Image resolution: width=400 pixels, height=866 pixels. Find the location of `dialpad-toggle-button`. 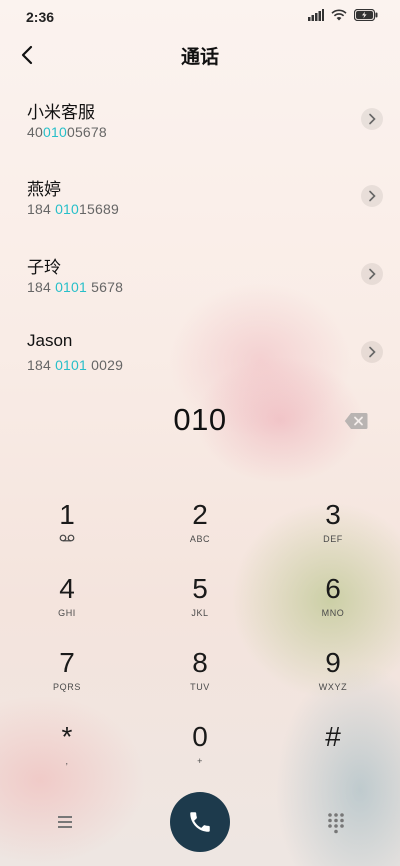

dialpad-toggle-button is located at coordinates (336, 822).